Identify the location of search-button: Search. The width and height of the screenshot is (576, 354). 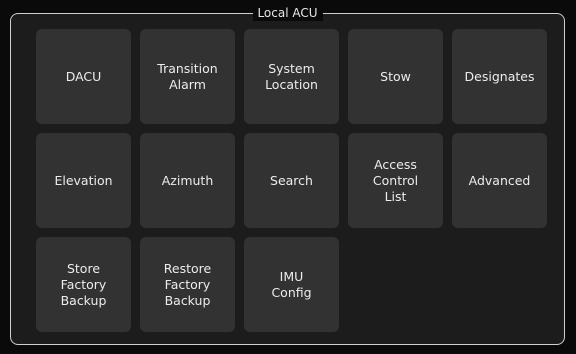
(291, 180).